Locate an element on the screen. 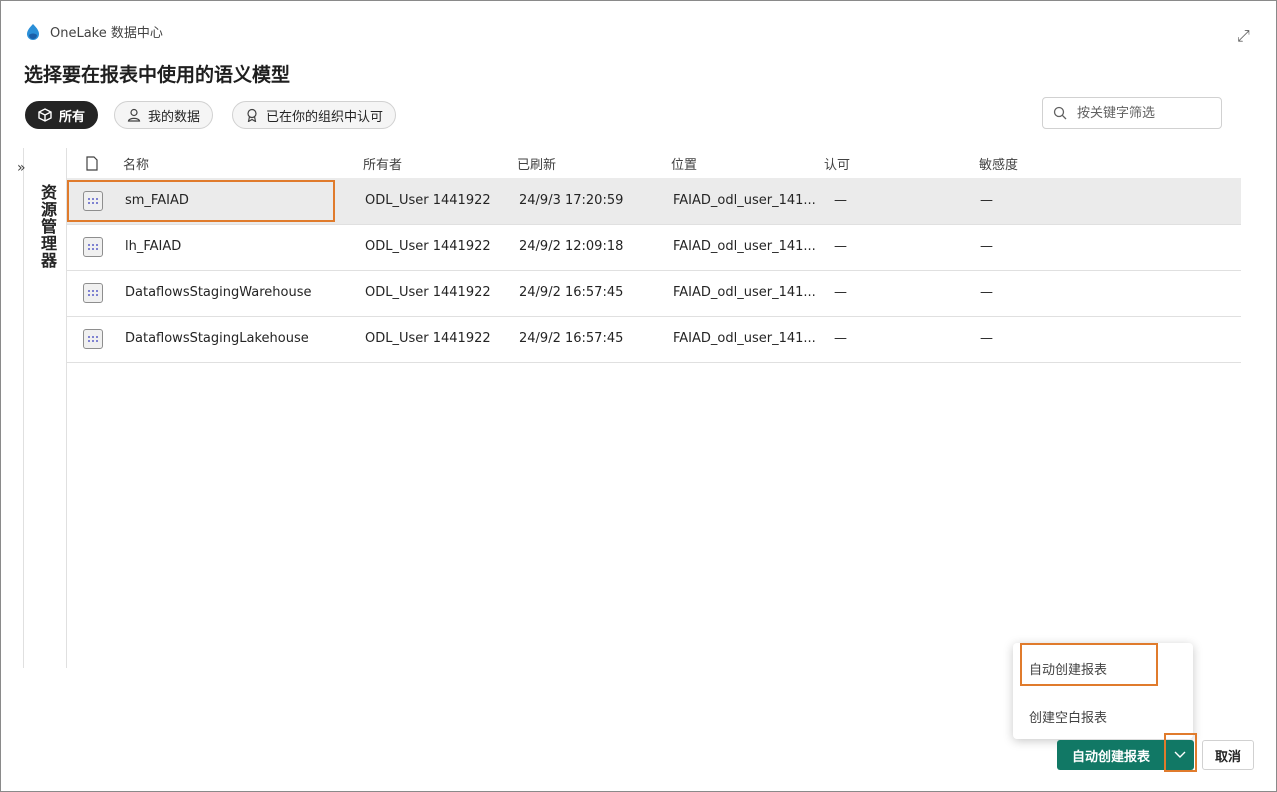 The height and width of the screenshot is (792, 1277). page-title: 选择要在报表中使用的语义模型 is located at coordinates (157, 75).